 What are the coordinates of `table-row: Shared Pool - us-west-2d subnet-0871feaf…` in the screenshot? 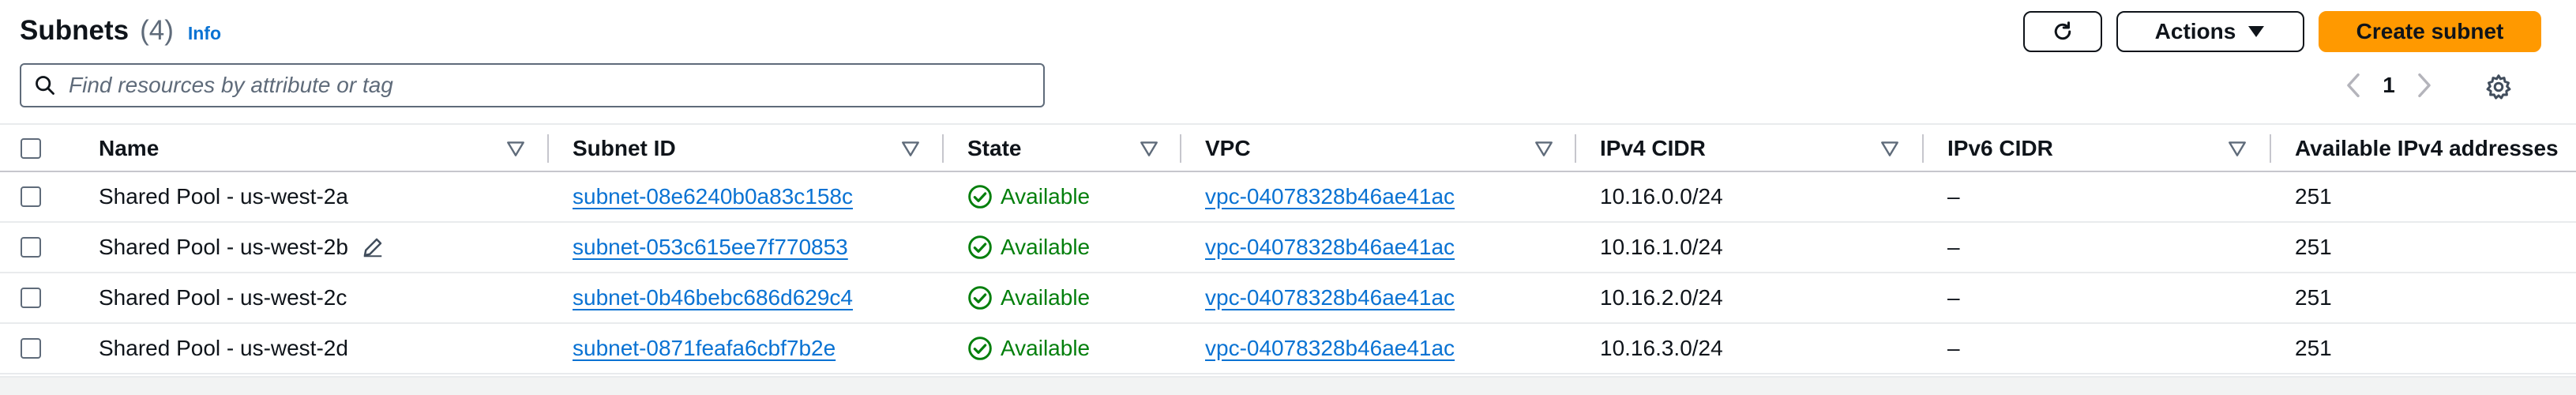 It's located at (1288, 349).